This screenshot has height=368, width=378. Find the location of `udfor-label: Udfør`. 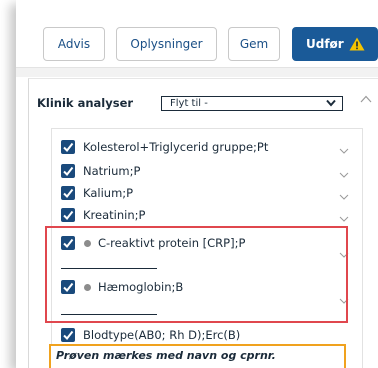

udfor-label: Udfør is located at coordinates (325, 44).